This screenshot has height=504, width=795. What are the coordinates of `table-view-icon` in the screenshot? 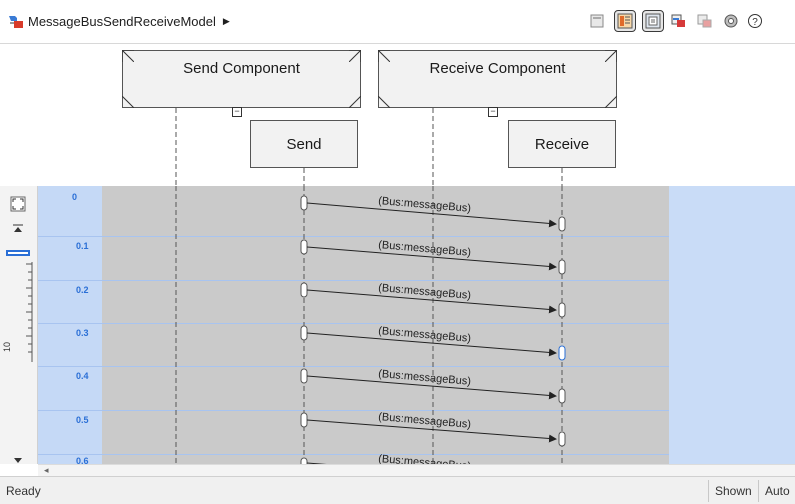 It's located at (625, 21).